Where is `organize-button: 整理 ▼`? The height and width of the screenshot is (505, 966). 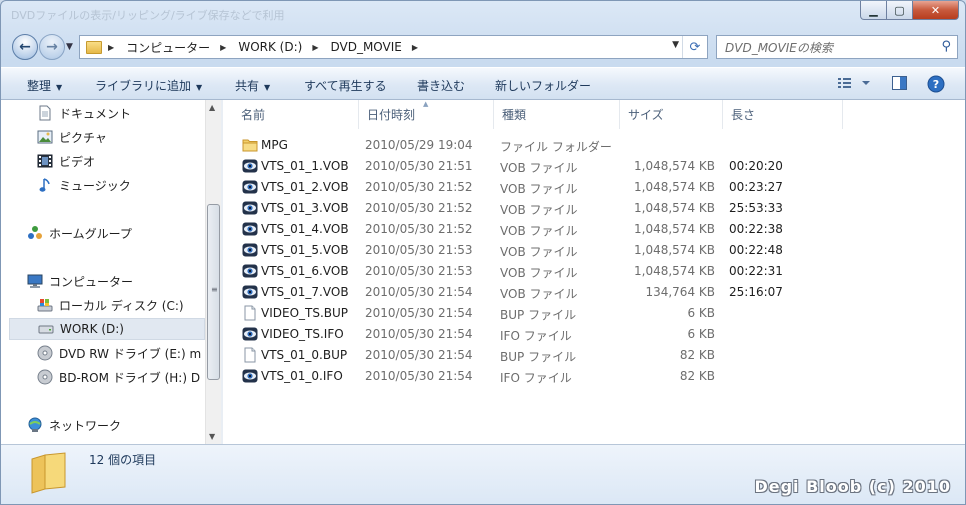
organize-button: 整理 ▼ is located at coordinates (44, 85).